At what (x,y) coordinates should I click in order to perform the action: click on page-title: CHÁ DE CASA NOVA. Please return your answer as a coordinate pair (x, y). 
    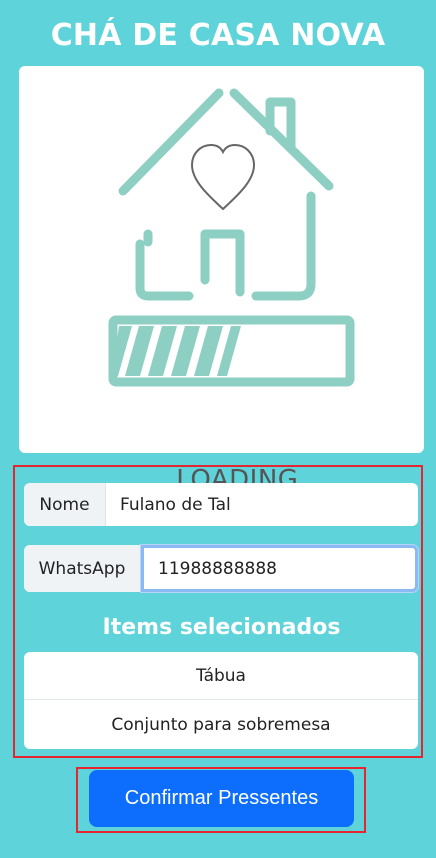
    Looking at the image, I should click on (218, 35).